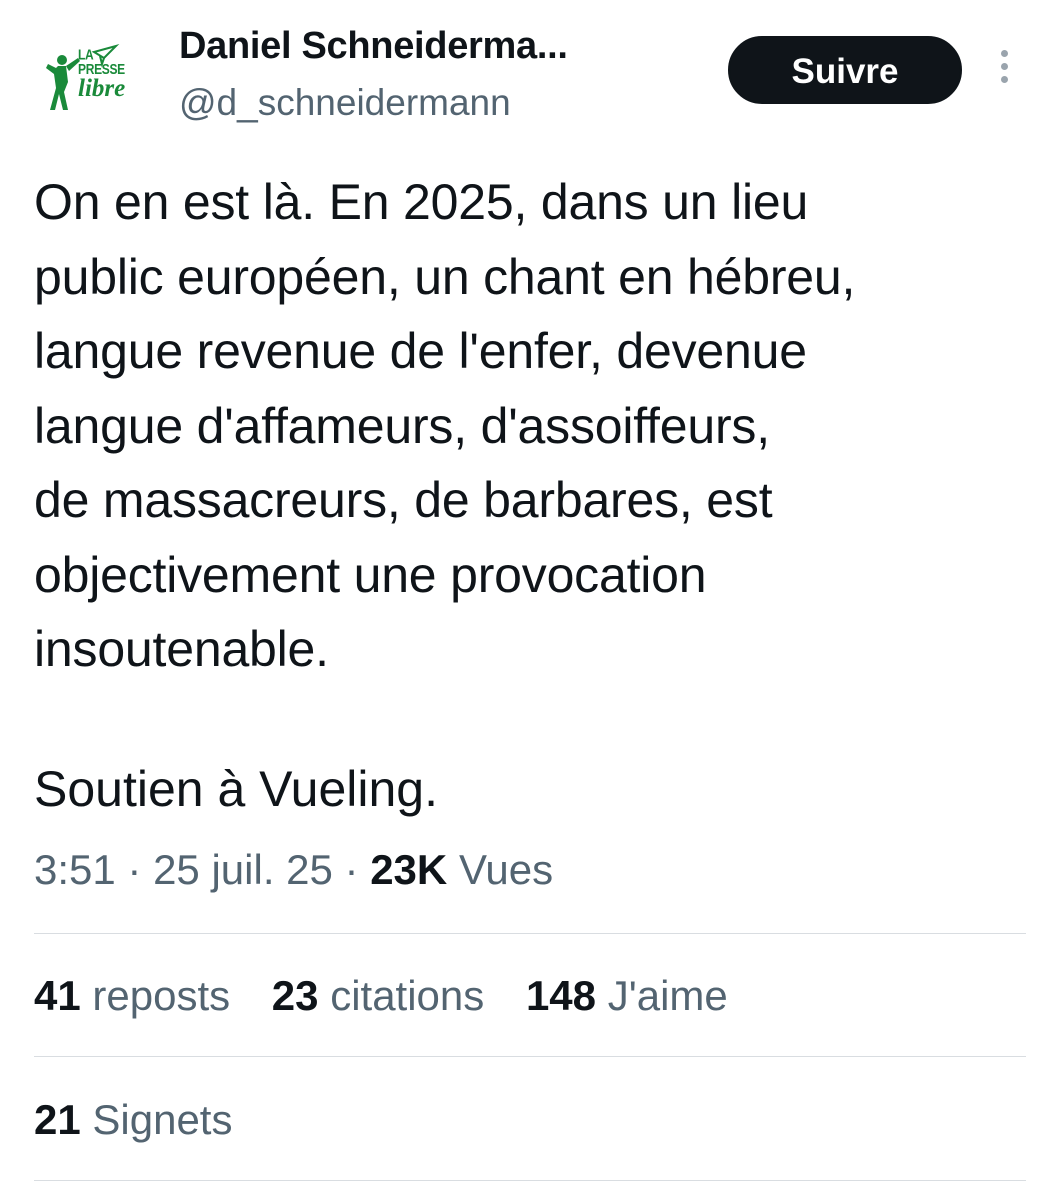 The image size is (1060, 1200). Describe the element at coordinates (57, 1119) in the screenshot. I see `bookmarks-count: 21` at that location.